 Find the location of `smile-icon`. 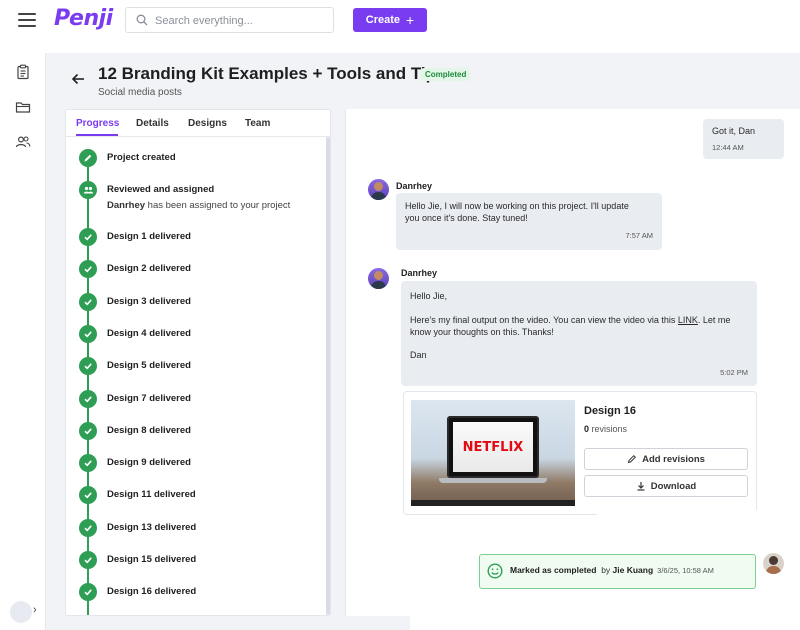

smile-icon is located at coordinates (495, 571).